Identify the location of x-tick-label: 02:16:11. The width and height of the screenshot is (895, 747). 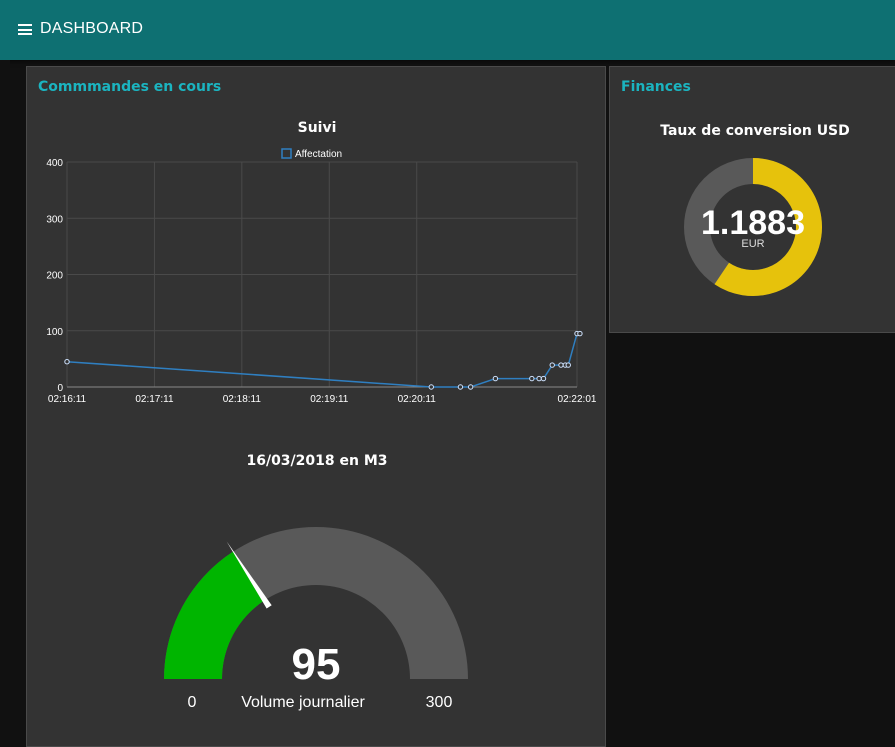
(67, 399).